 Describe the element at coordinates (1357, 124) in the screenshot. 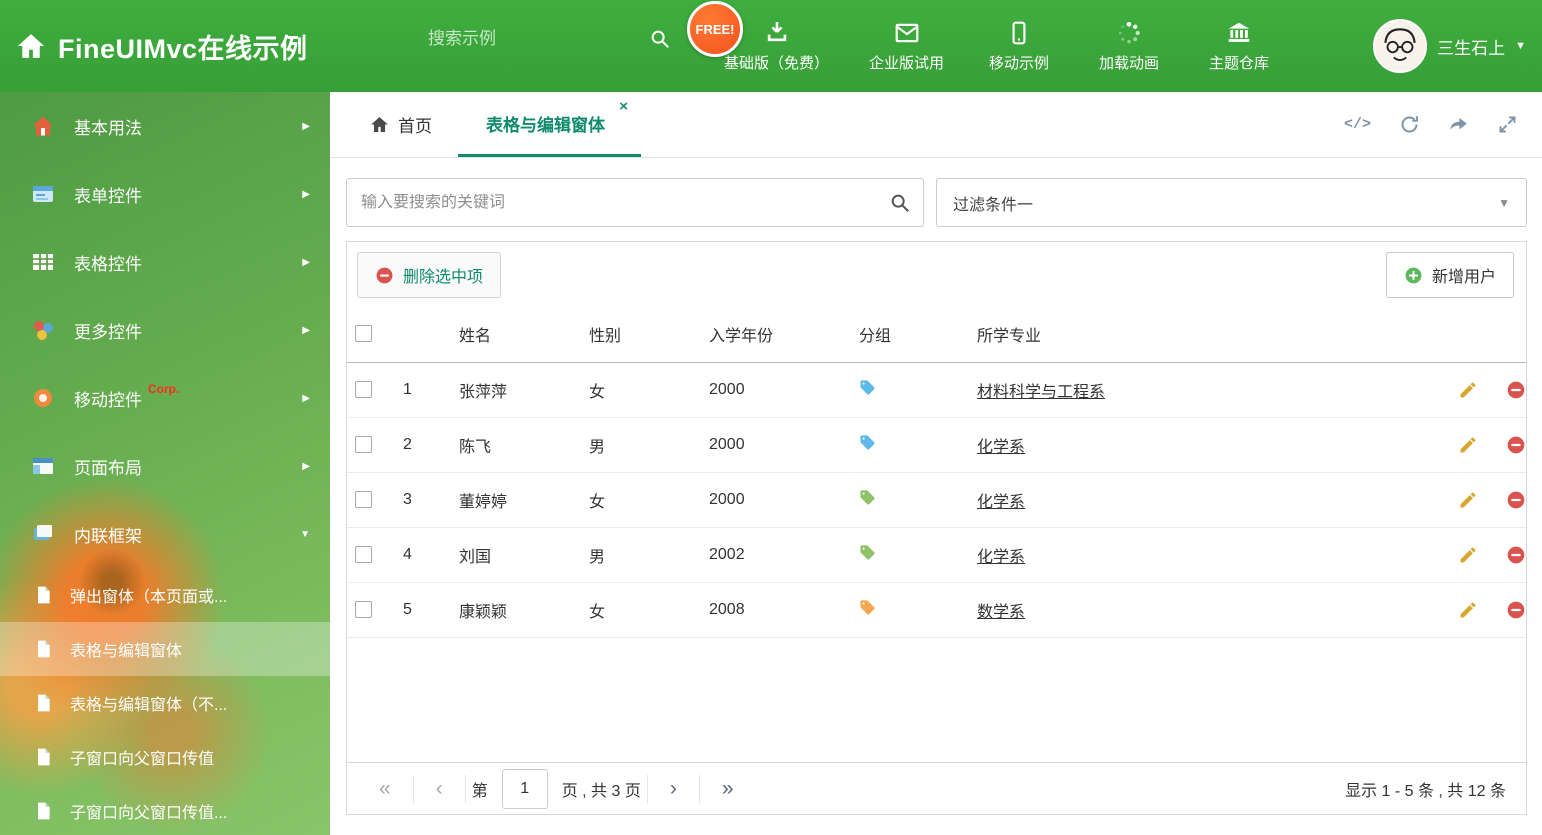

I see `view-source-icon: </>` at that location.